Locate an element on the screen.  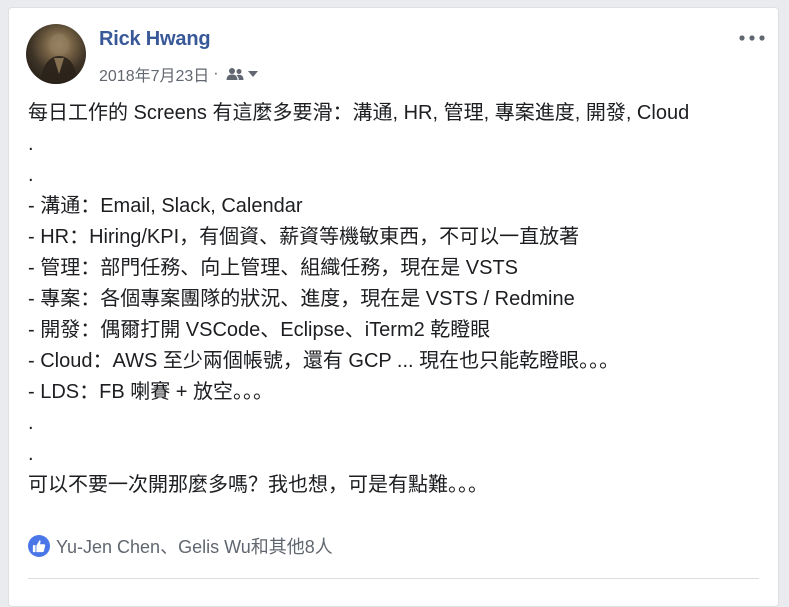
avatar-photo is located at coordinates (59, 59).